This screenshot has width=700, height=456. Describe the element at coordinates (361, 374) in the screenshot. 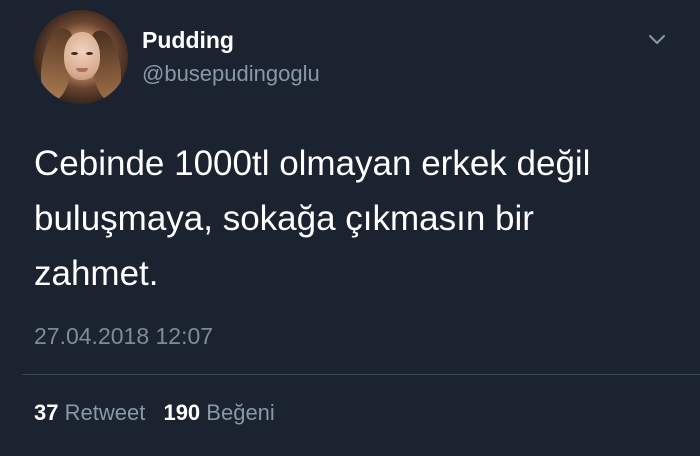

I see `divider` at that location.